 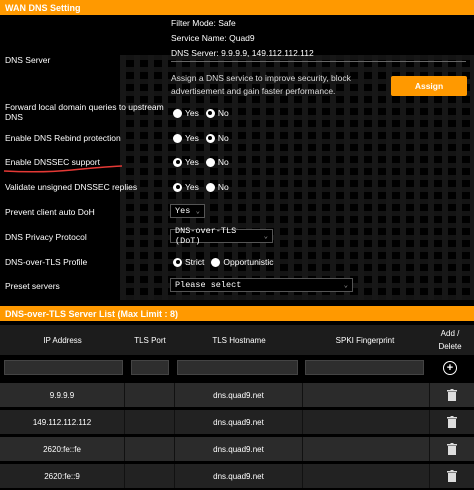 I want to click on server-list-title: DNS-over-TLS Server List (Max Limit : 8), so click(x=92, y=313).